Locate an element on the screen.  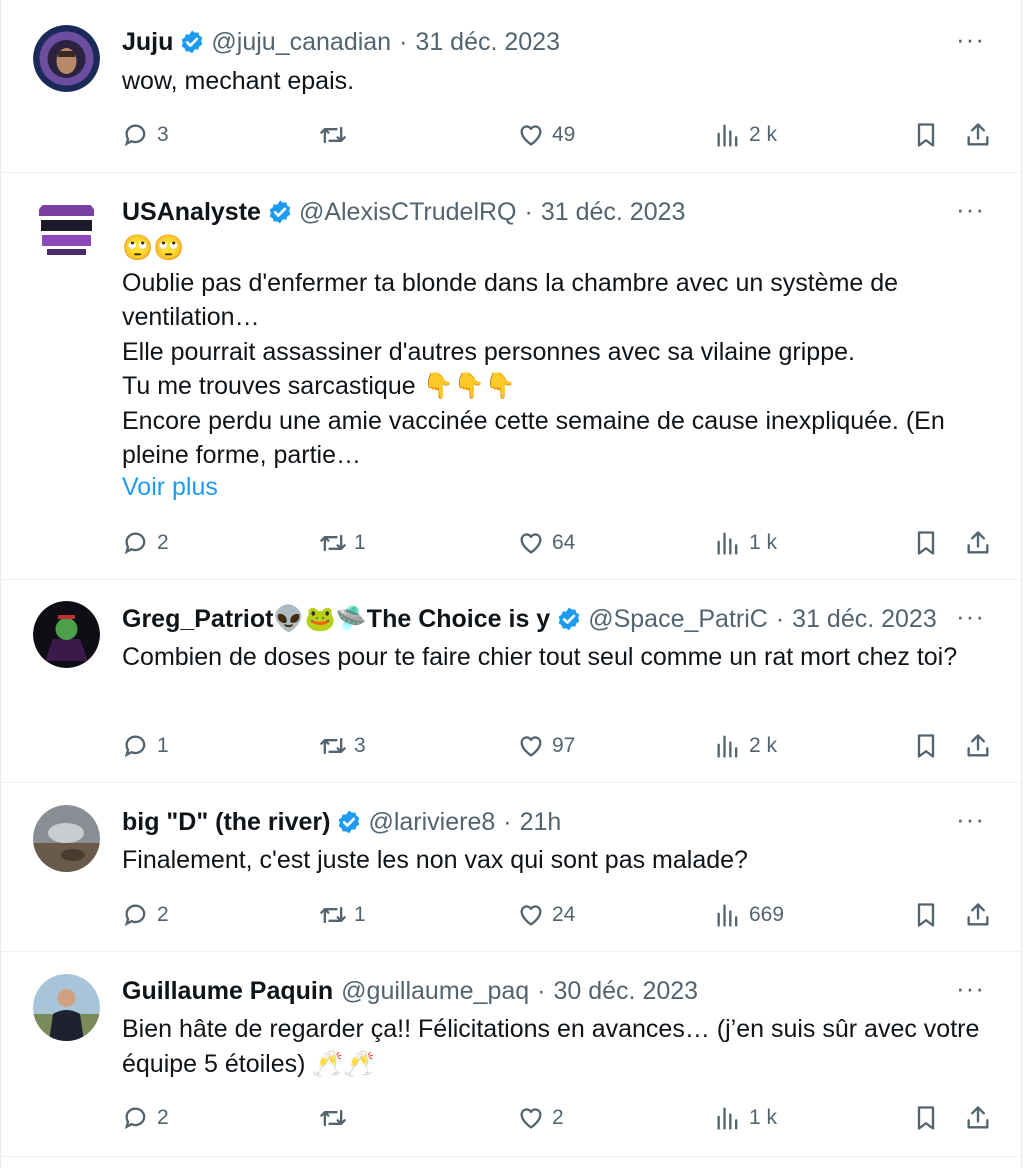
like-count: 2 is located at coordinates (558, 1117).